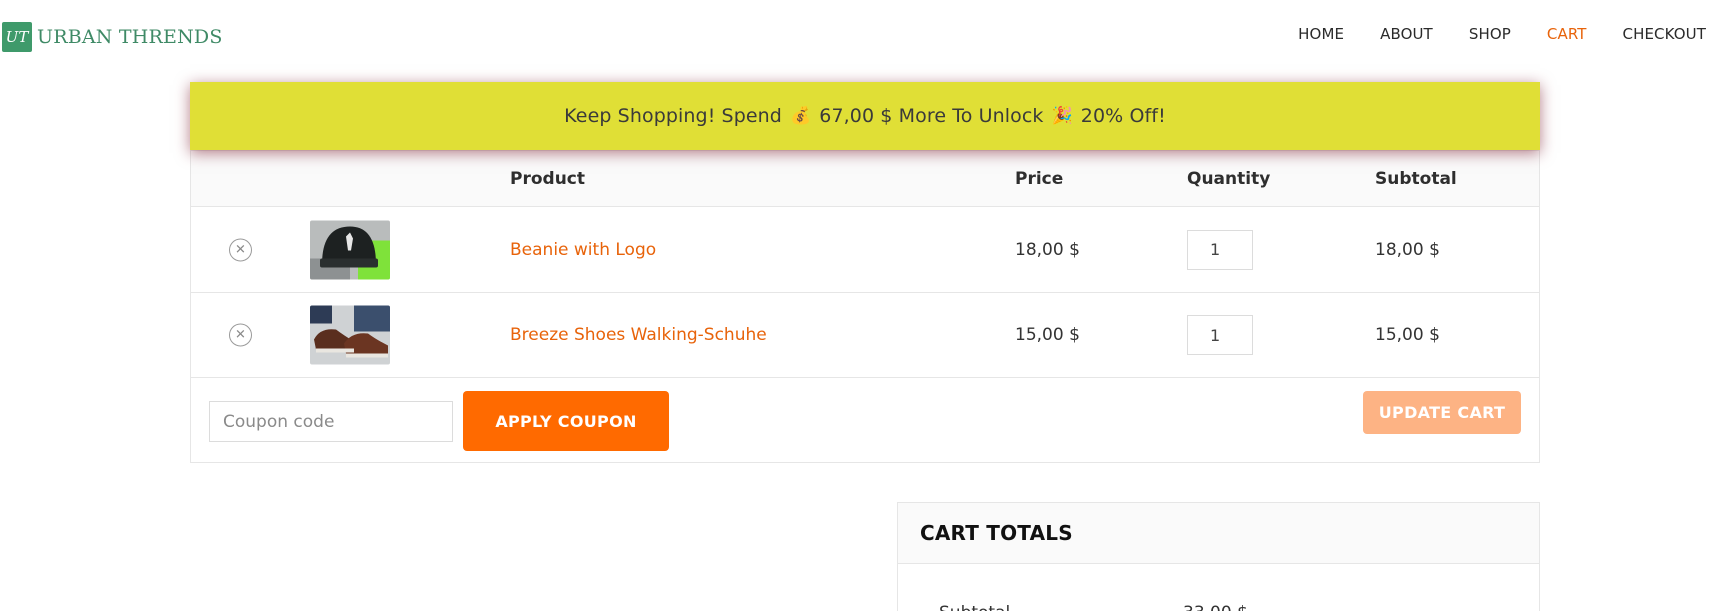 This screenshot has height=611, width=1722. I want to click on header-price: Price, so click(1039, 178).